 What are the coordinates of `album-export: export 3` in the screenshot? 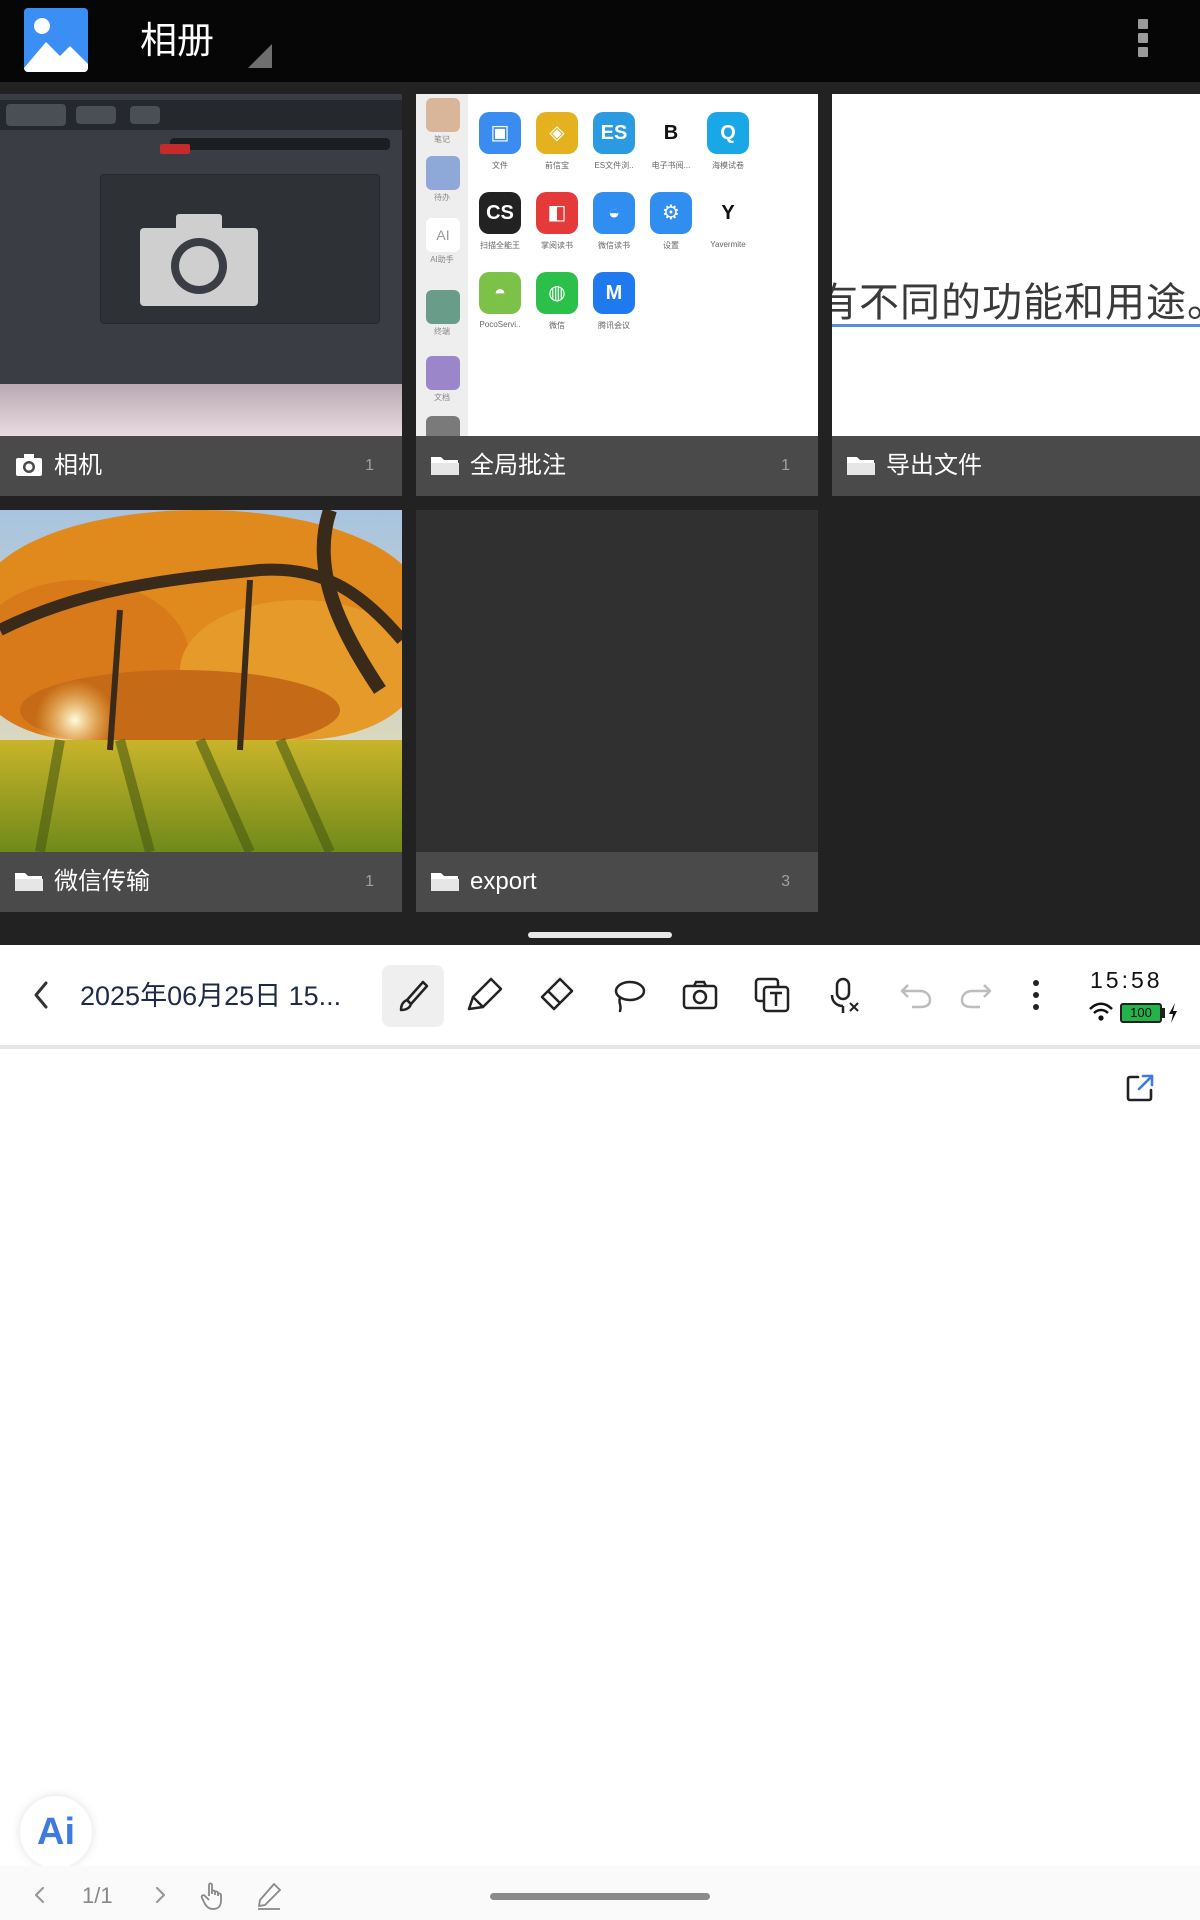 It's located at (617, 711).